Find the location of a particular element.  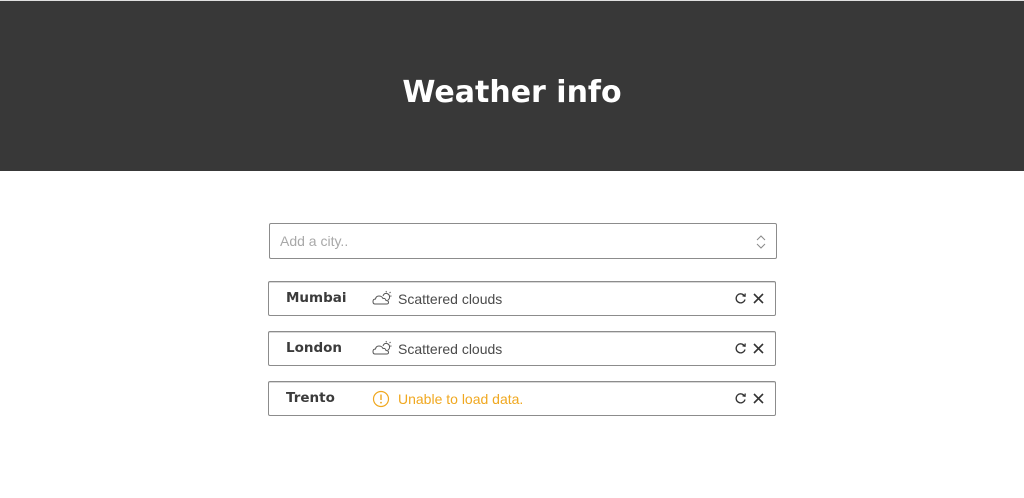

city-name: Mumbai is located at coordinates (316, 298).